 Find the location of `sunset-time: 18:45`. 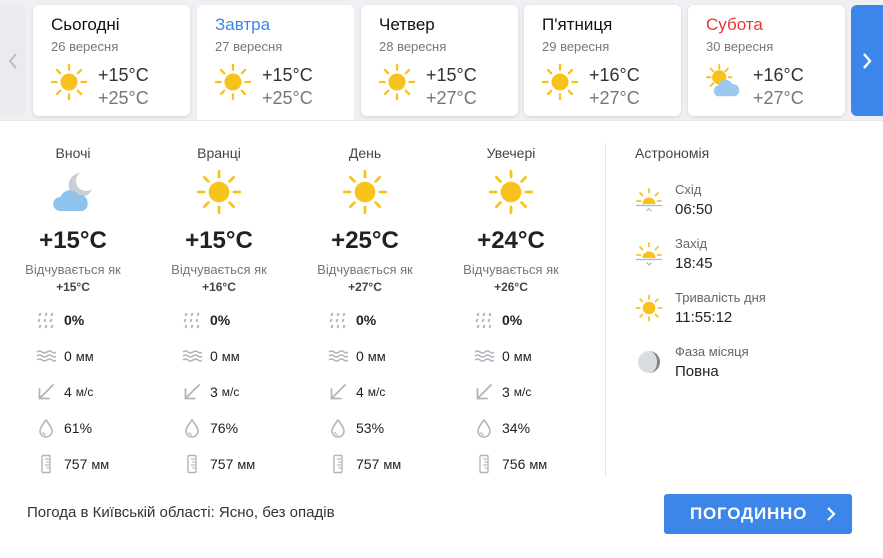

sunset-time: 18:45 is located at coordinates (694, 263).